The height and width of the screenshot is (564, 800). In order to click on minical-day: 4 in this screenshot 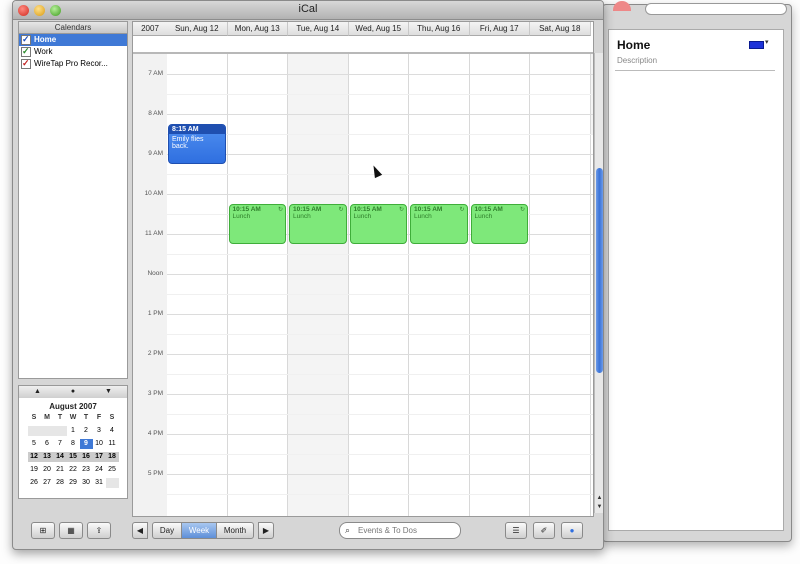, I will do `click(112, 431)`.